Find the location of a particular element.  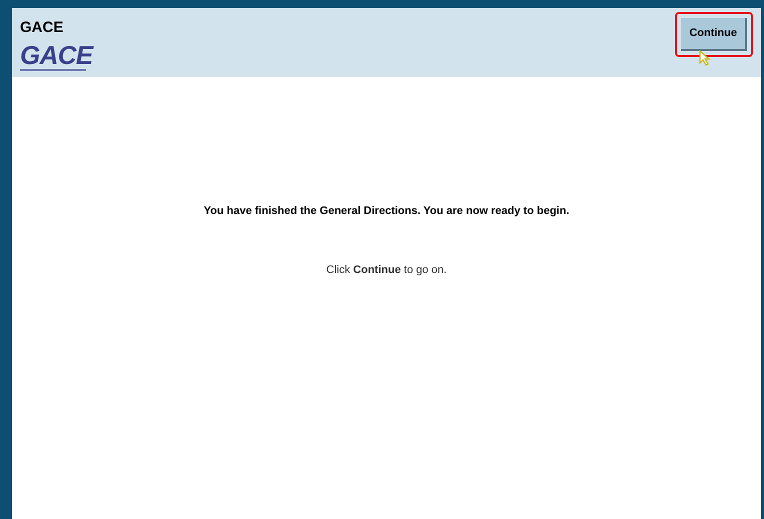

continue-button: Continue is located at coordinates (714, 34).